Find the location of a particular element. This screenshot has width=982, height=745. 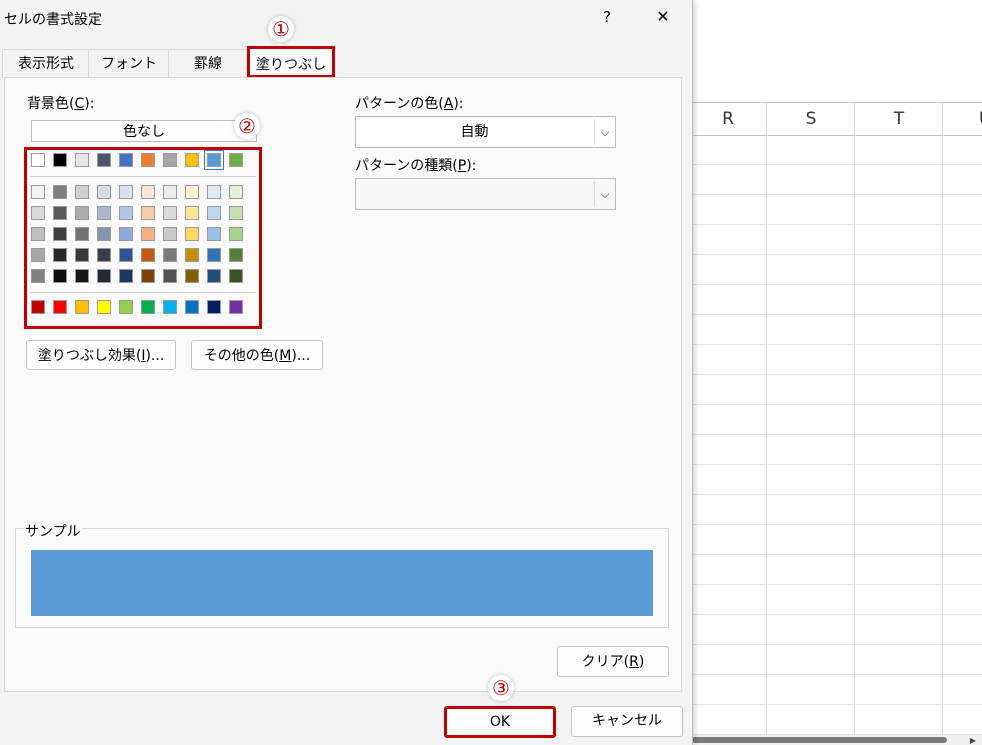

pattern-color-dropdown: 自動 ⌵ is located at coordinates (485, 132).